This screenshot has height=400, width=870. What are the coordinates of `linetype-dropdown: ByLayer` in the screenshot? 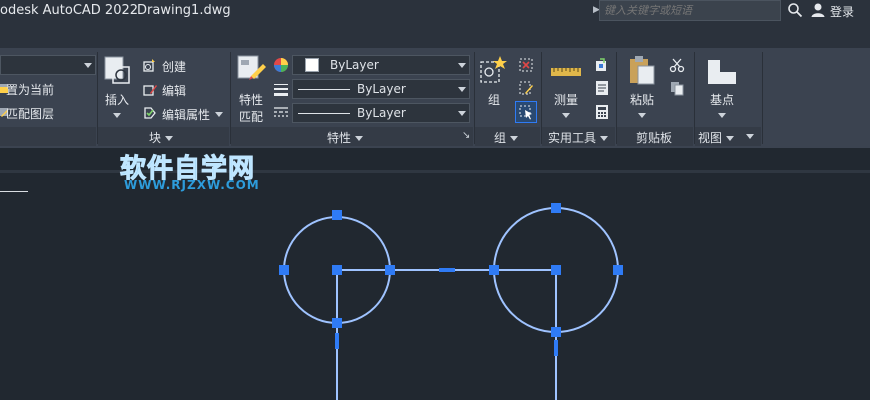 It's located at (381, 113).